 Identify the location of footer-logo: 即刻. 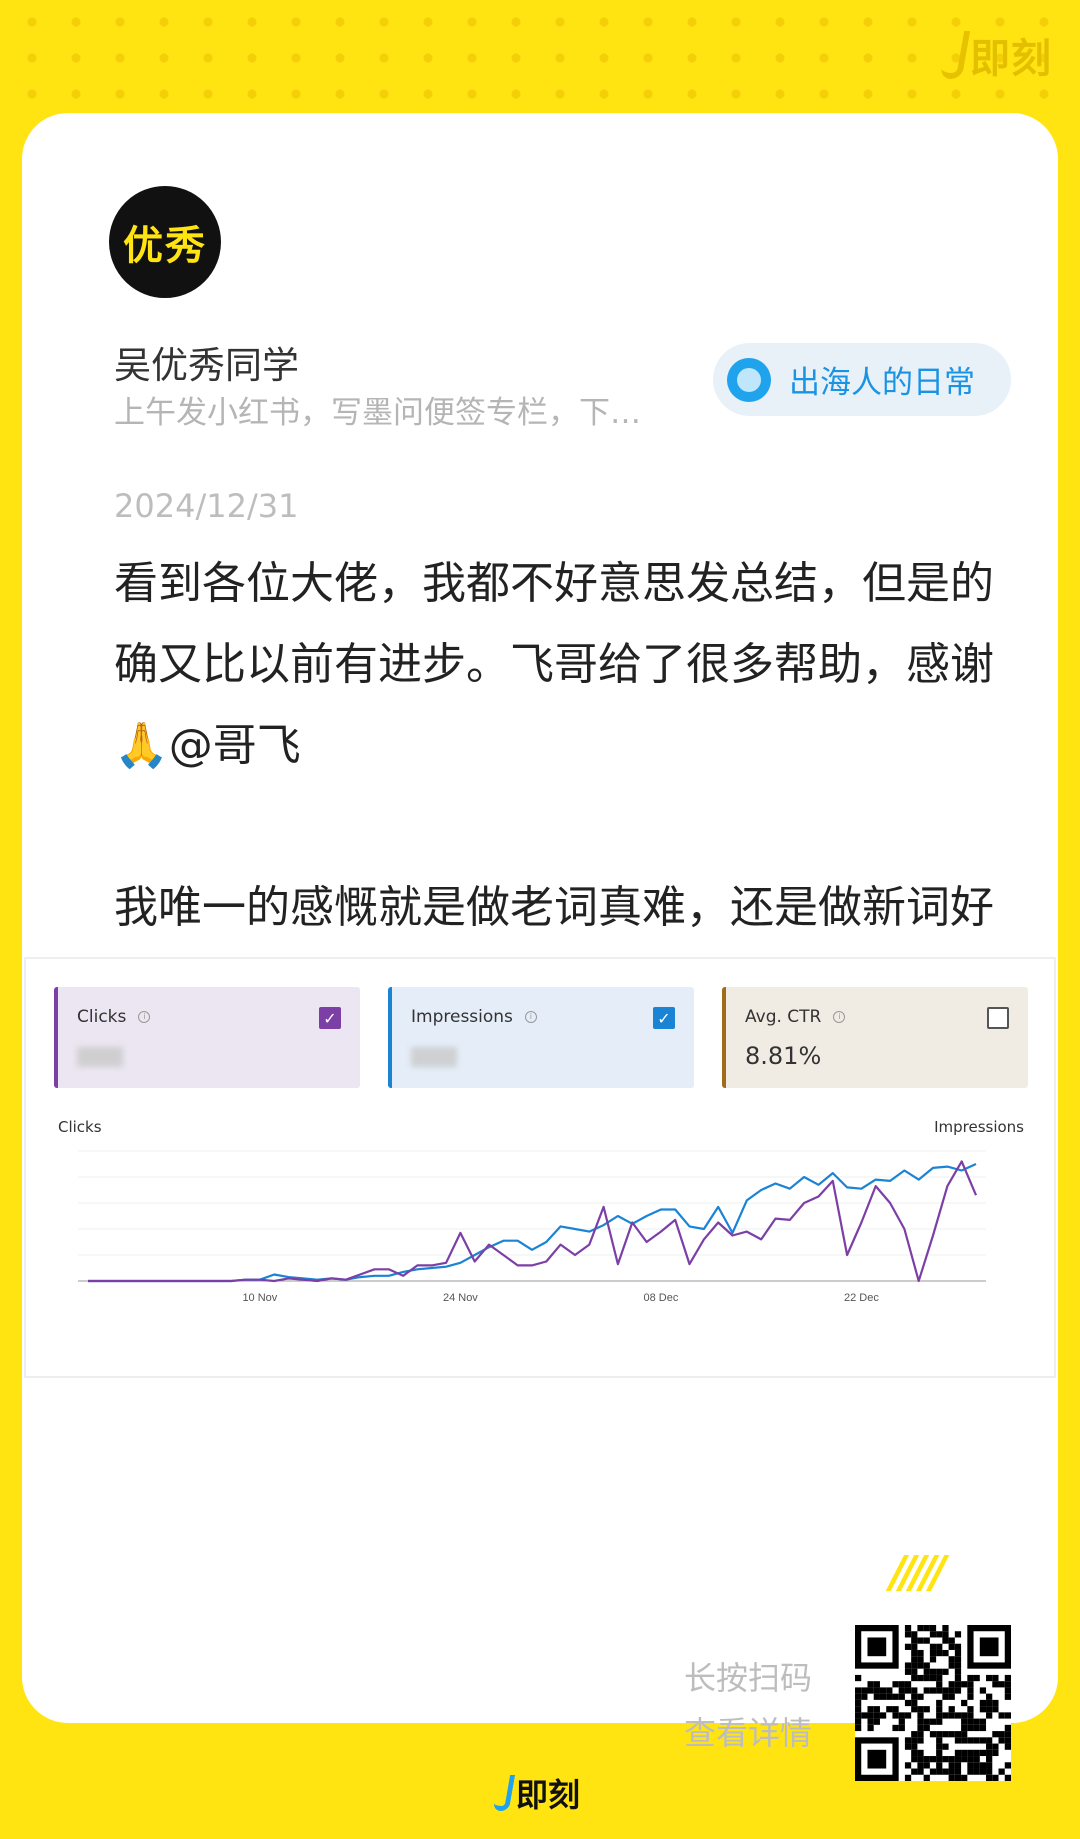
(536, 1793).